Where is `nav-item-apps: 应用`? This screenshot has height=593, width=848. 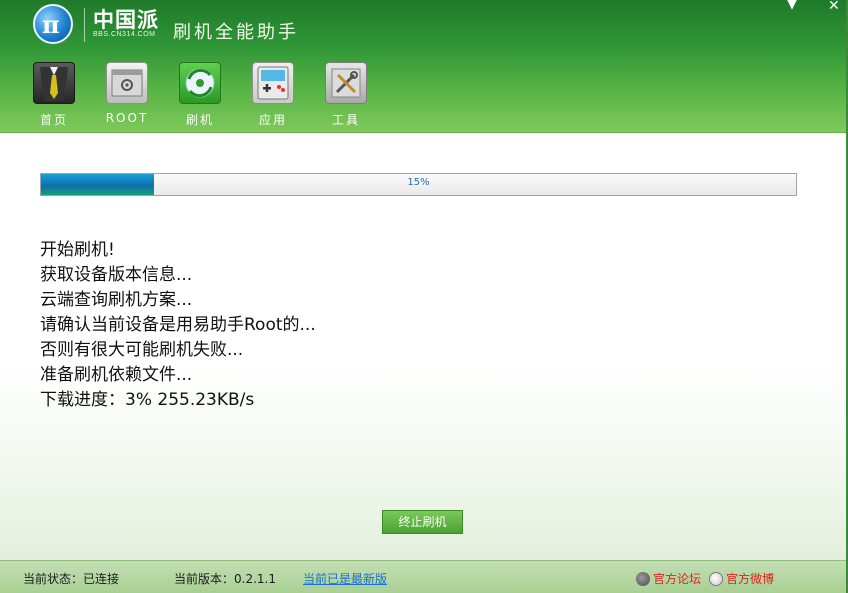 nav-item-apps: 应用 is located at coordinates (273, 96).